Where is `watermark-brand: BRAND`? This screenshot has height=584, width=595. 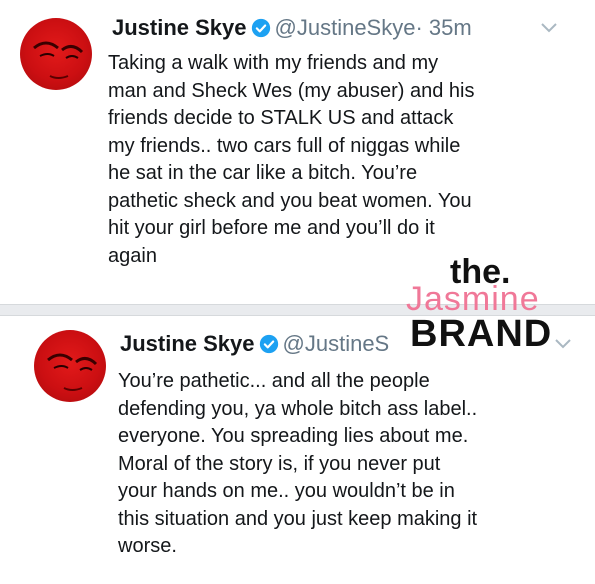
watermark-brand: BRAND is located at coordinates (481, 334).